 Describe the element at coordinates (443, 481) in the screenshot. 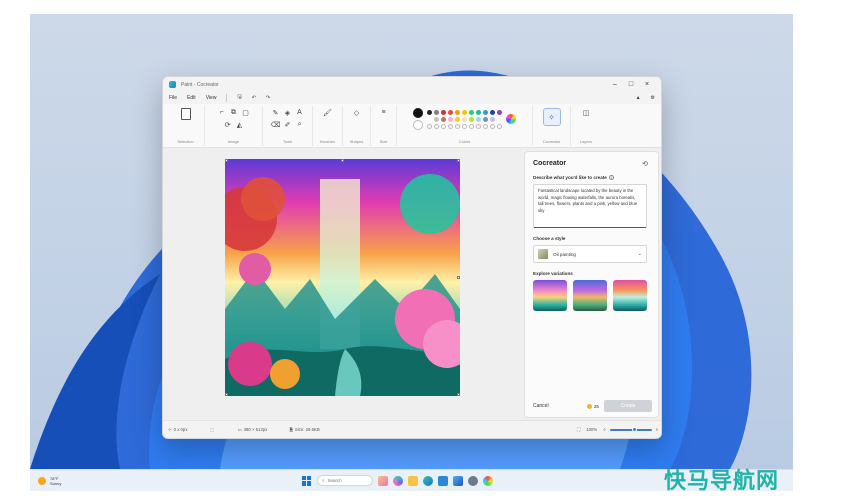

I see `store-icon` at that location.